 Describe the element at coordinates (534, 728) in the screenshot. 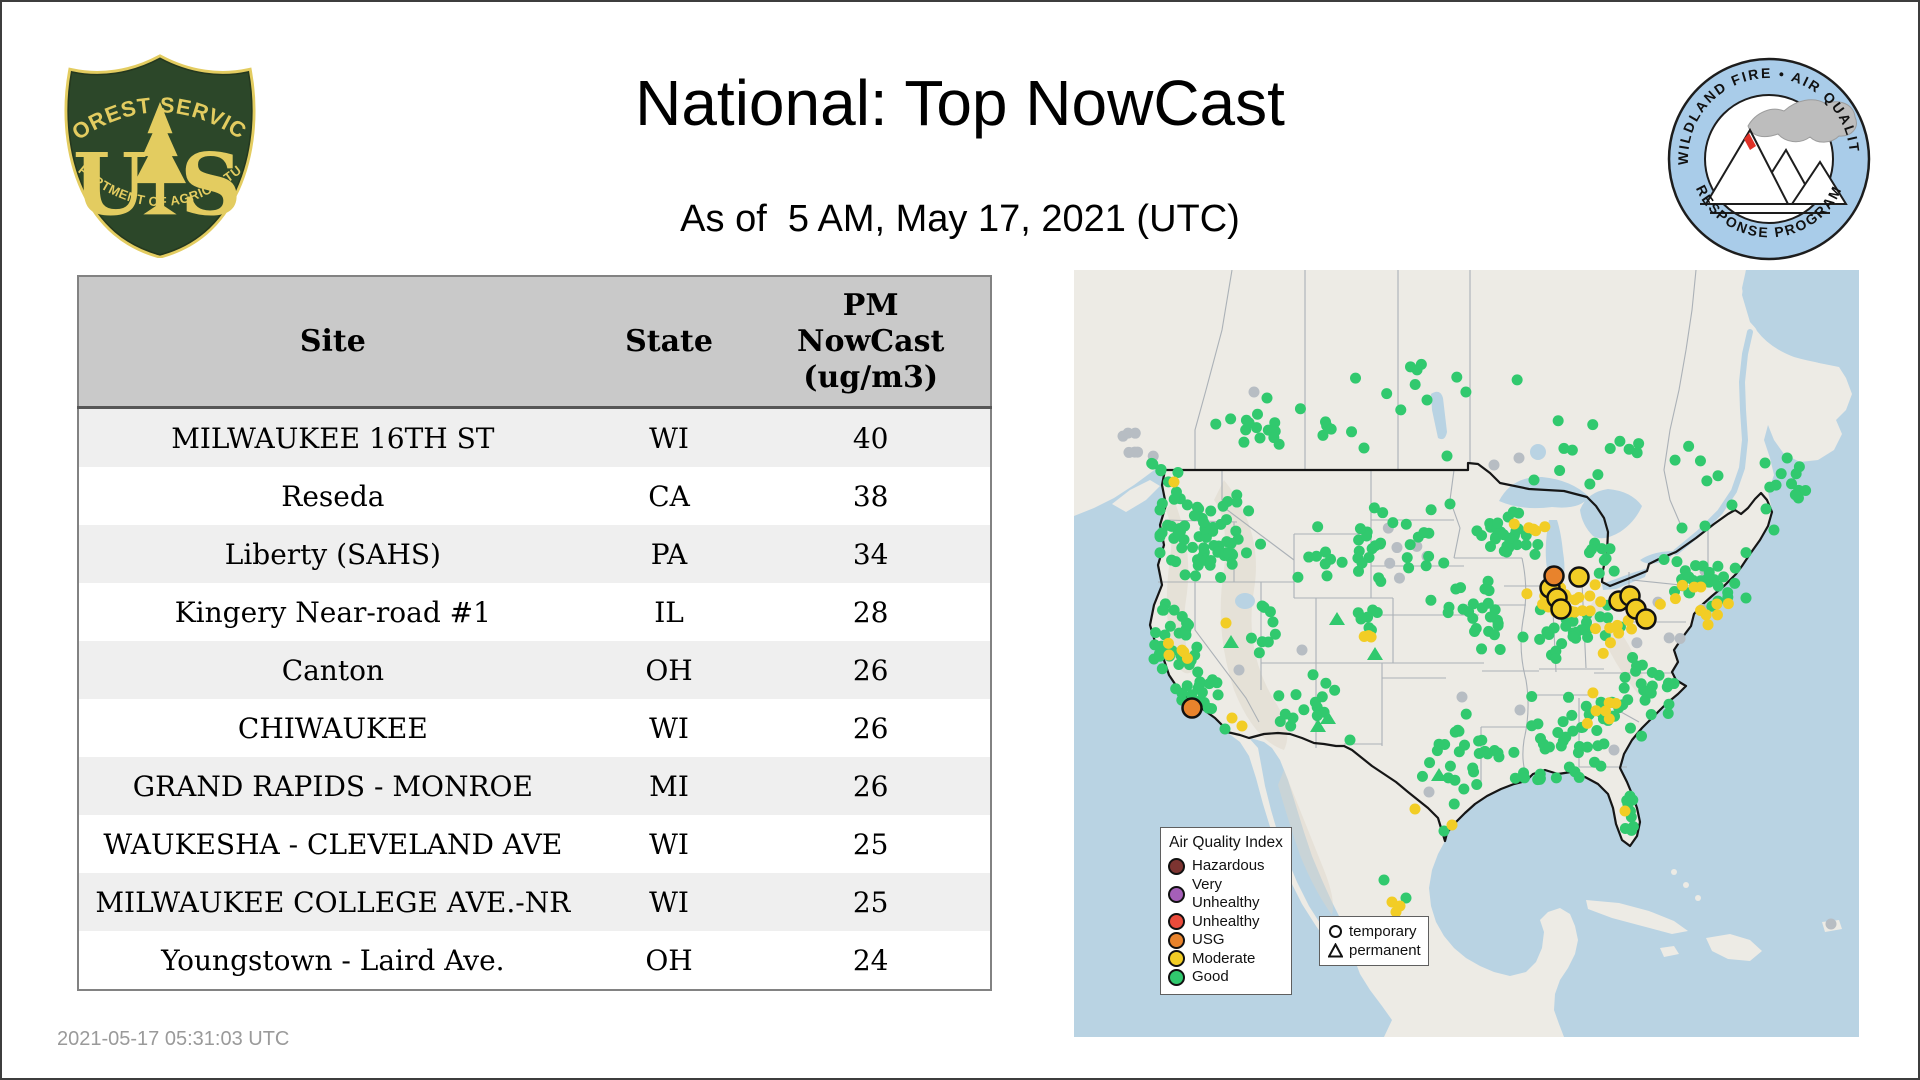

I see `table-row: CHIWAUKEE WI 26` at that location.